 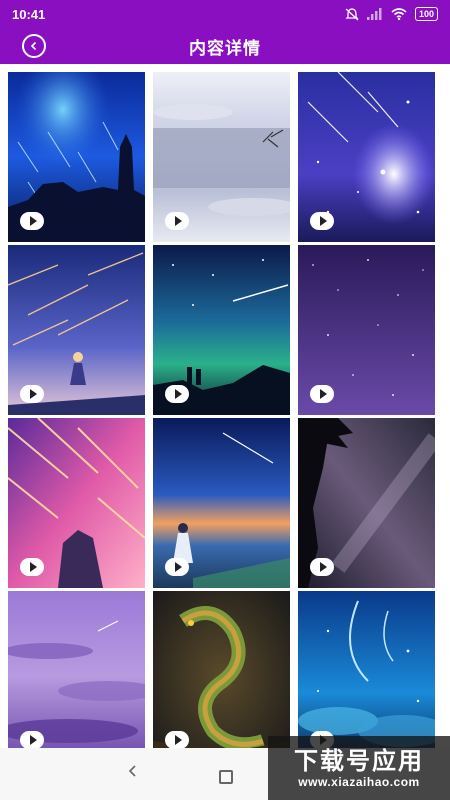 What do you see at coordinates (374, 14) in the screenshot?
I see `signal-icon` at bounding box center [374, 14].